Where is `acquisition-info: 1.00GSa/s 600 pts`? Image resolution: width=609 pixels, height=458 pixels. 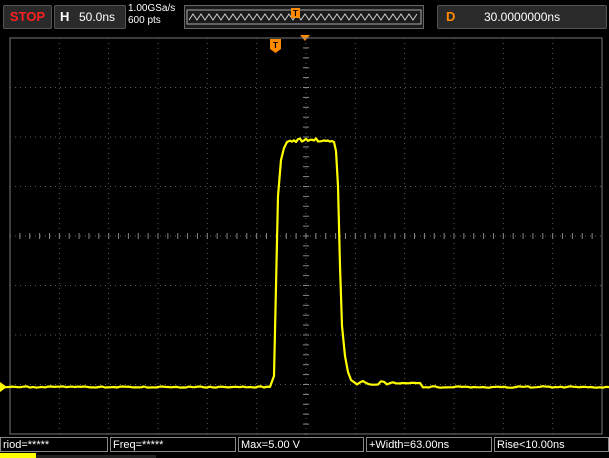 acquisition-info: 1.00GSa/s 600 pts is located at coordinates (151, 15).